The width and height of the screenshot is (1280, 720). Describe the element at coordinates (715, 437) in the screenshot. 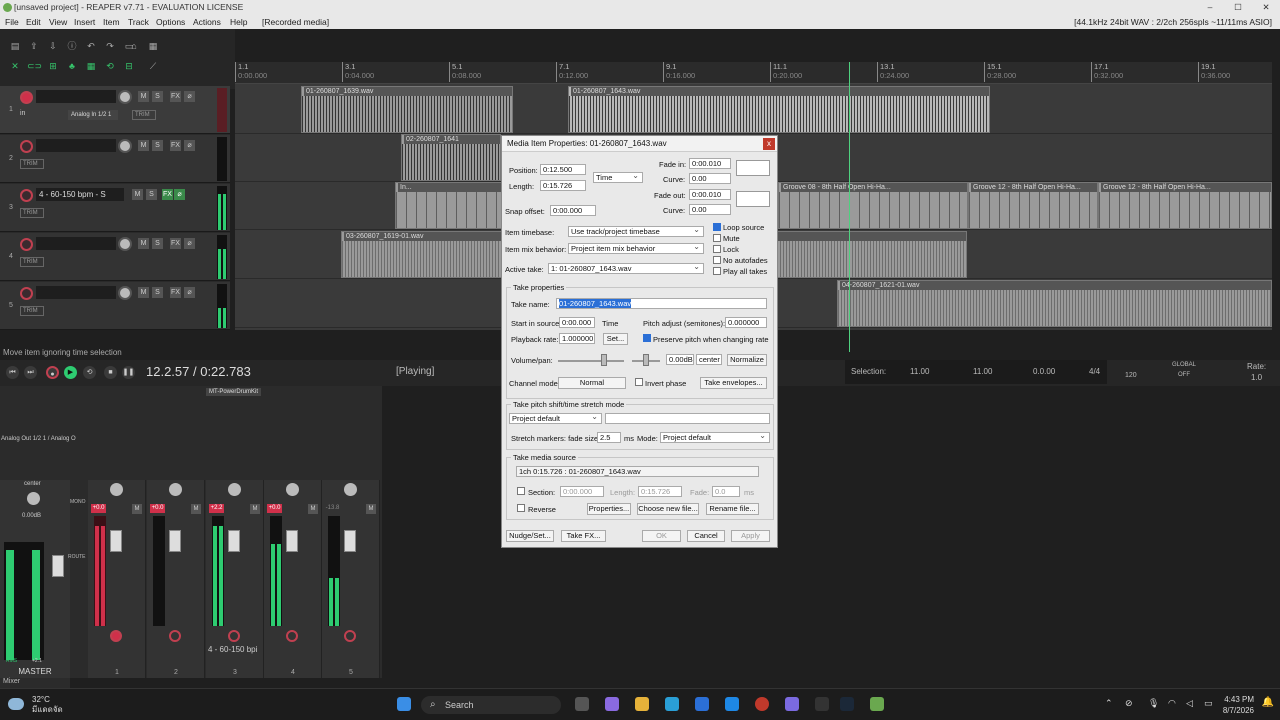

I see `stretch-mode-select: Project default` at that location.